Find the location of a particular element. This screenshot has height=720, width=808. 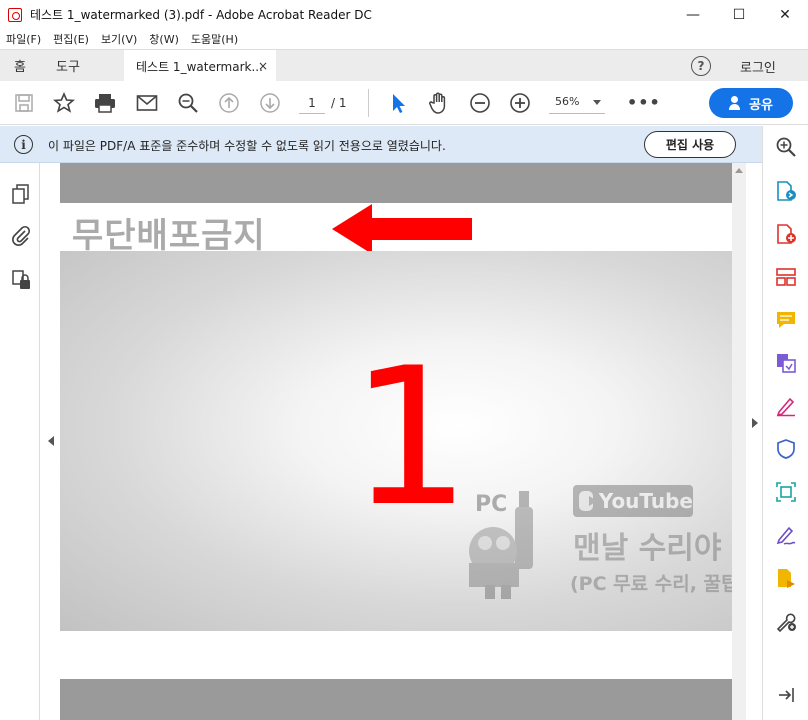

expand-panel-icon is located at coordinates (786, 695).